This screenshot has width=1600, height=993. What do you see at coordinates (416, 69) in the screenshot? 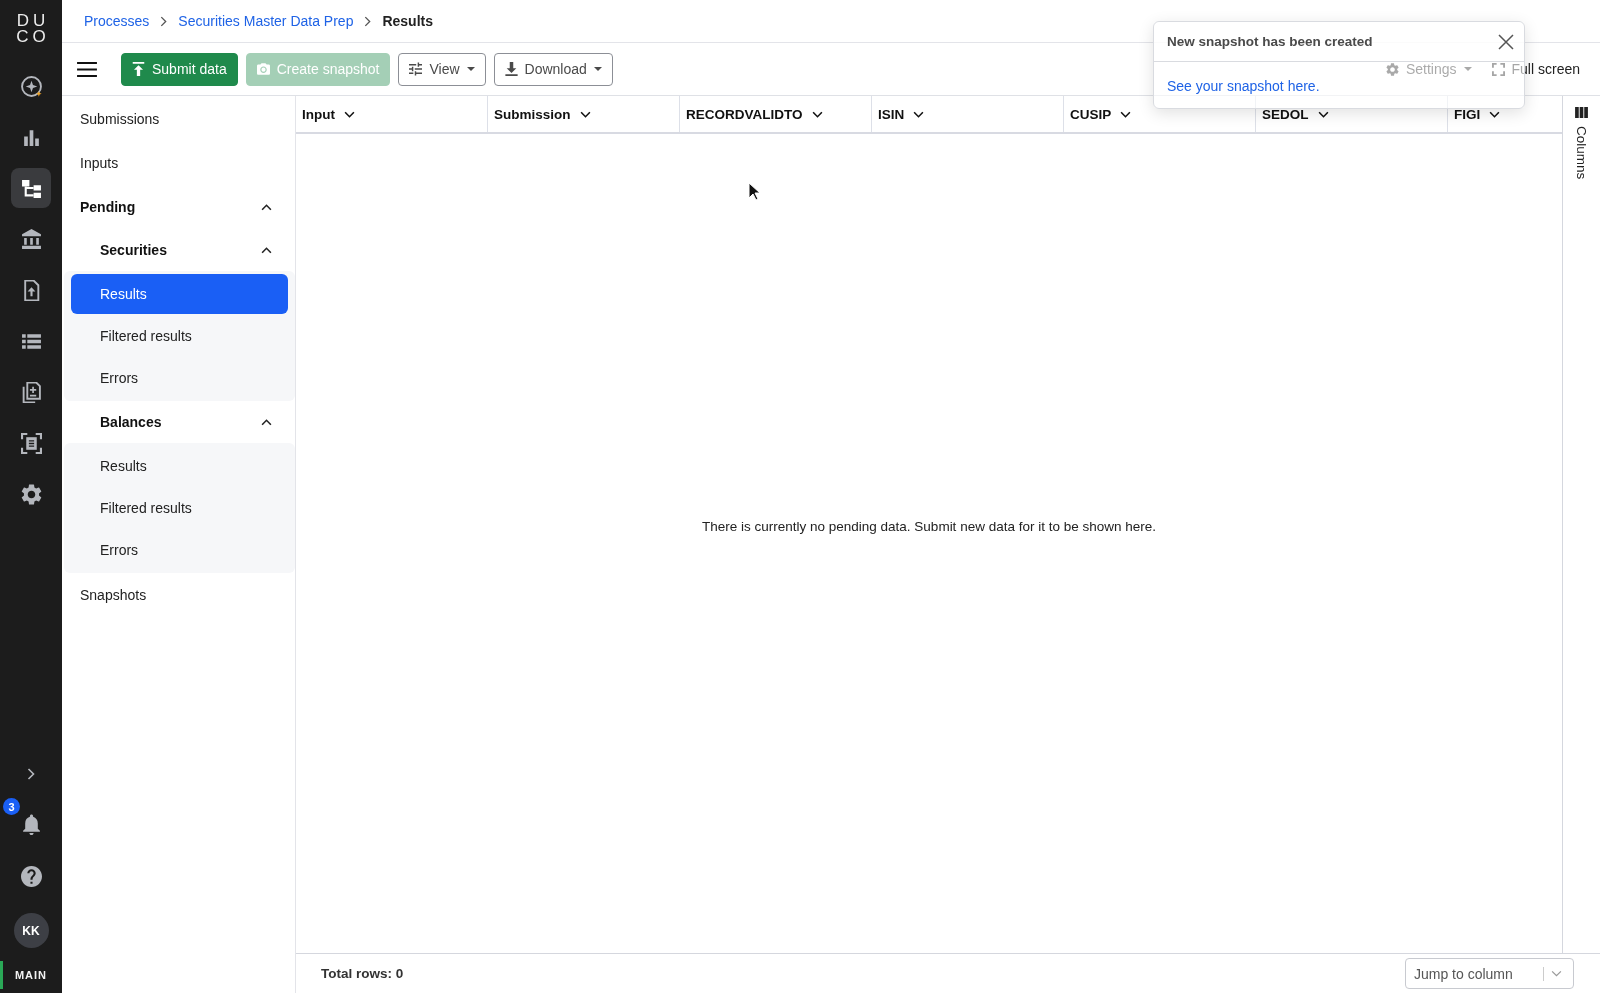
I see `sliders-icon` at bounding box center [416, 69].